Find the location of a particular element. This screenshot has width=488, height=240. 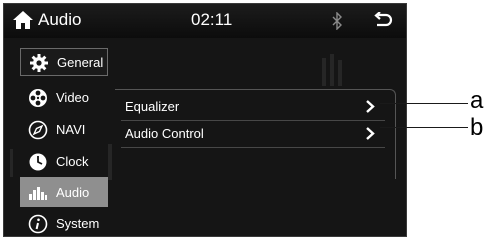

clock-icon is located at coordinates (38, 162).